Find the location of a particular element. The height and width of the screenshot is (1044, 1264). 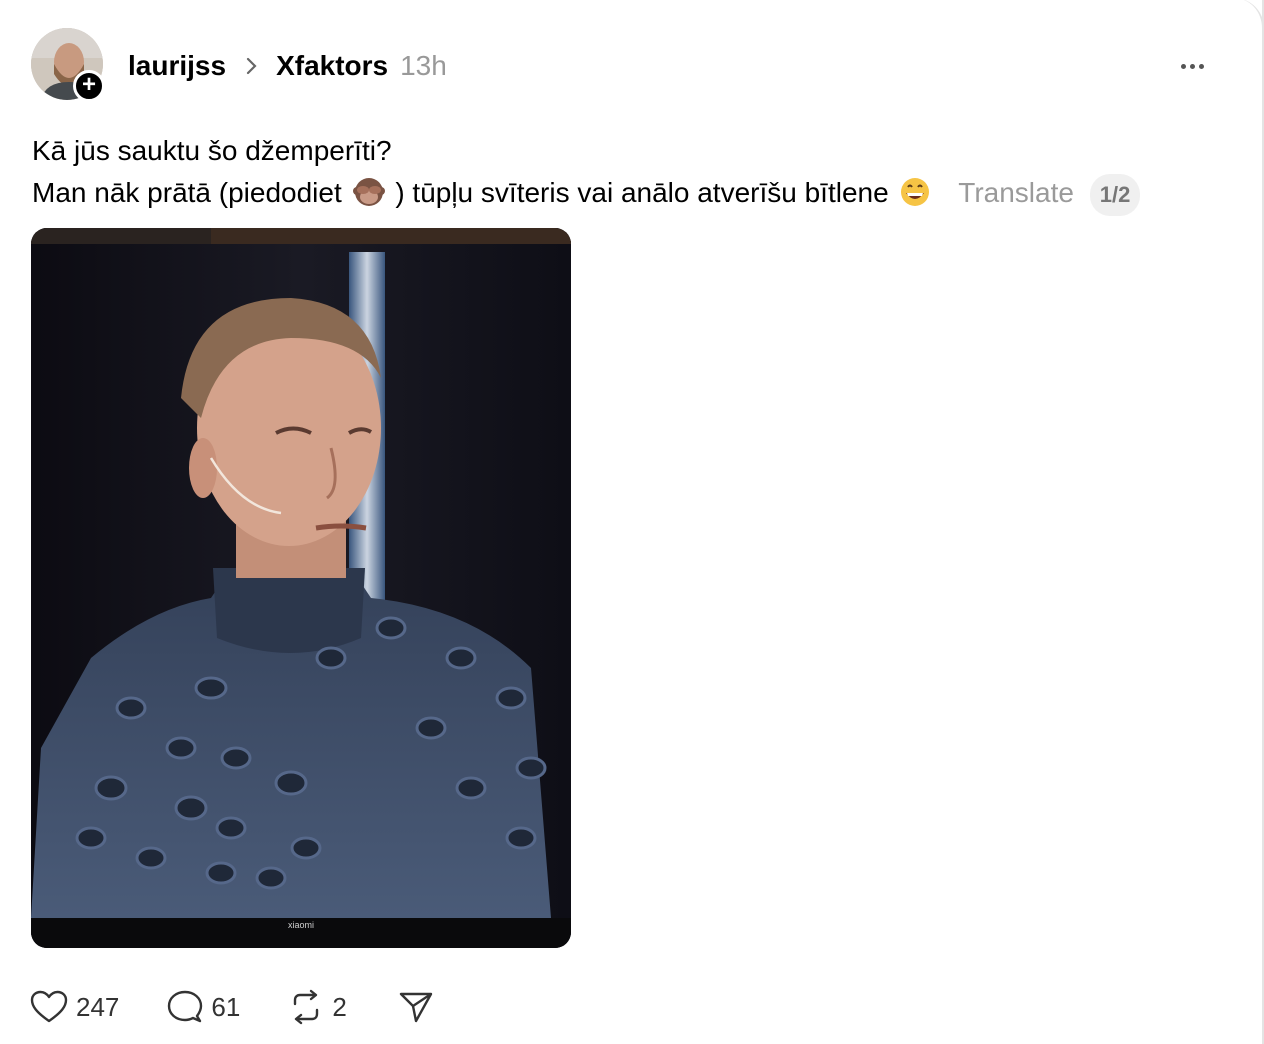

reply-button: 61 is located at coordinates (203, 1007).